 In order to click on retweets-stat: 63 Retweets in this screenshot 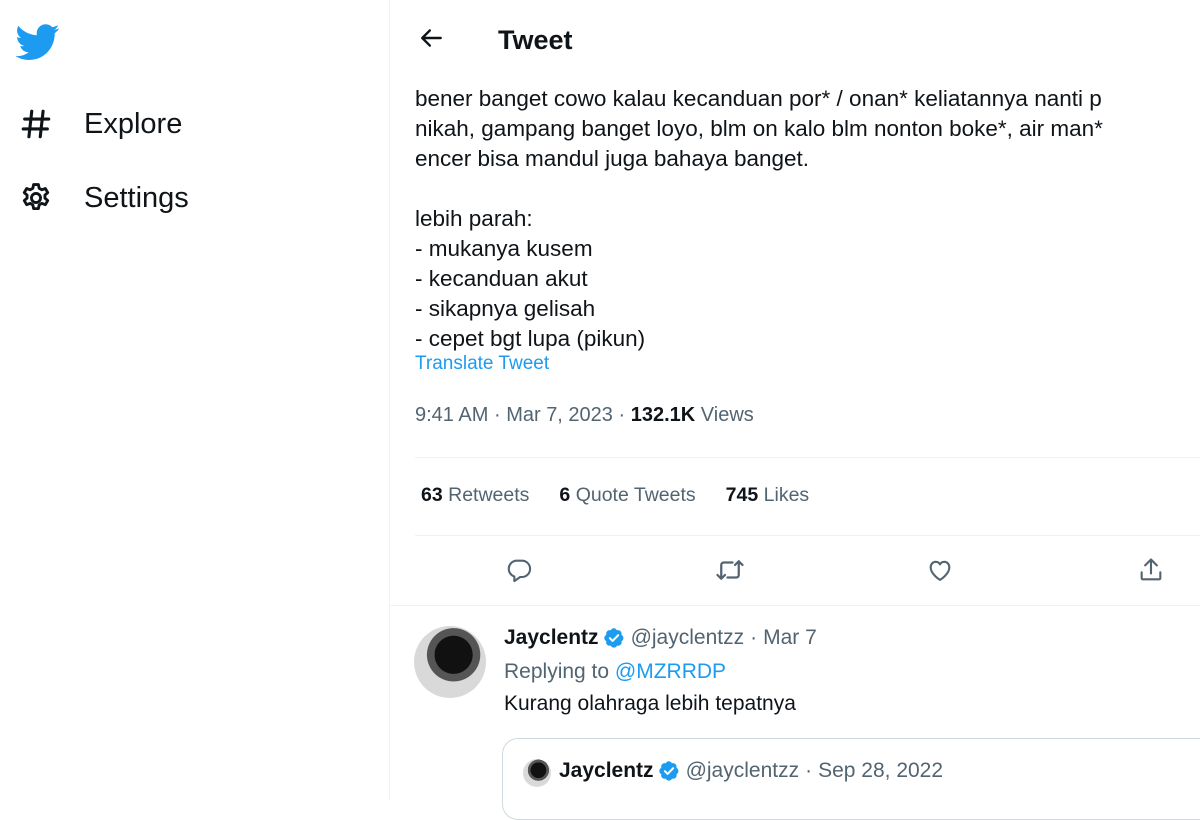, I will do `click(475, 495)`.